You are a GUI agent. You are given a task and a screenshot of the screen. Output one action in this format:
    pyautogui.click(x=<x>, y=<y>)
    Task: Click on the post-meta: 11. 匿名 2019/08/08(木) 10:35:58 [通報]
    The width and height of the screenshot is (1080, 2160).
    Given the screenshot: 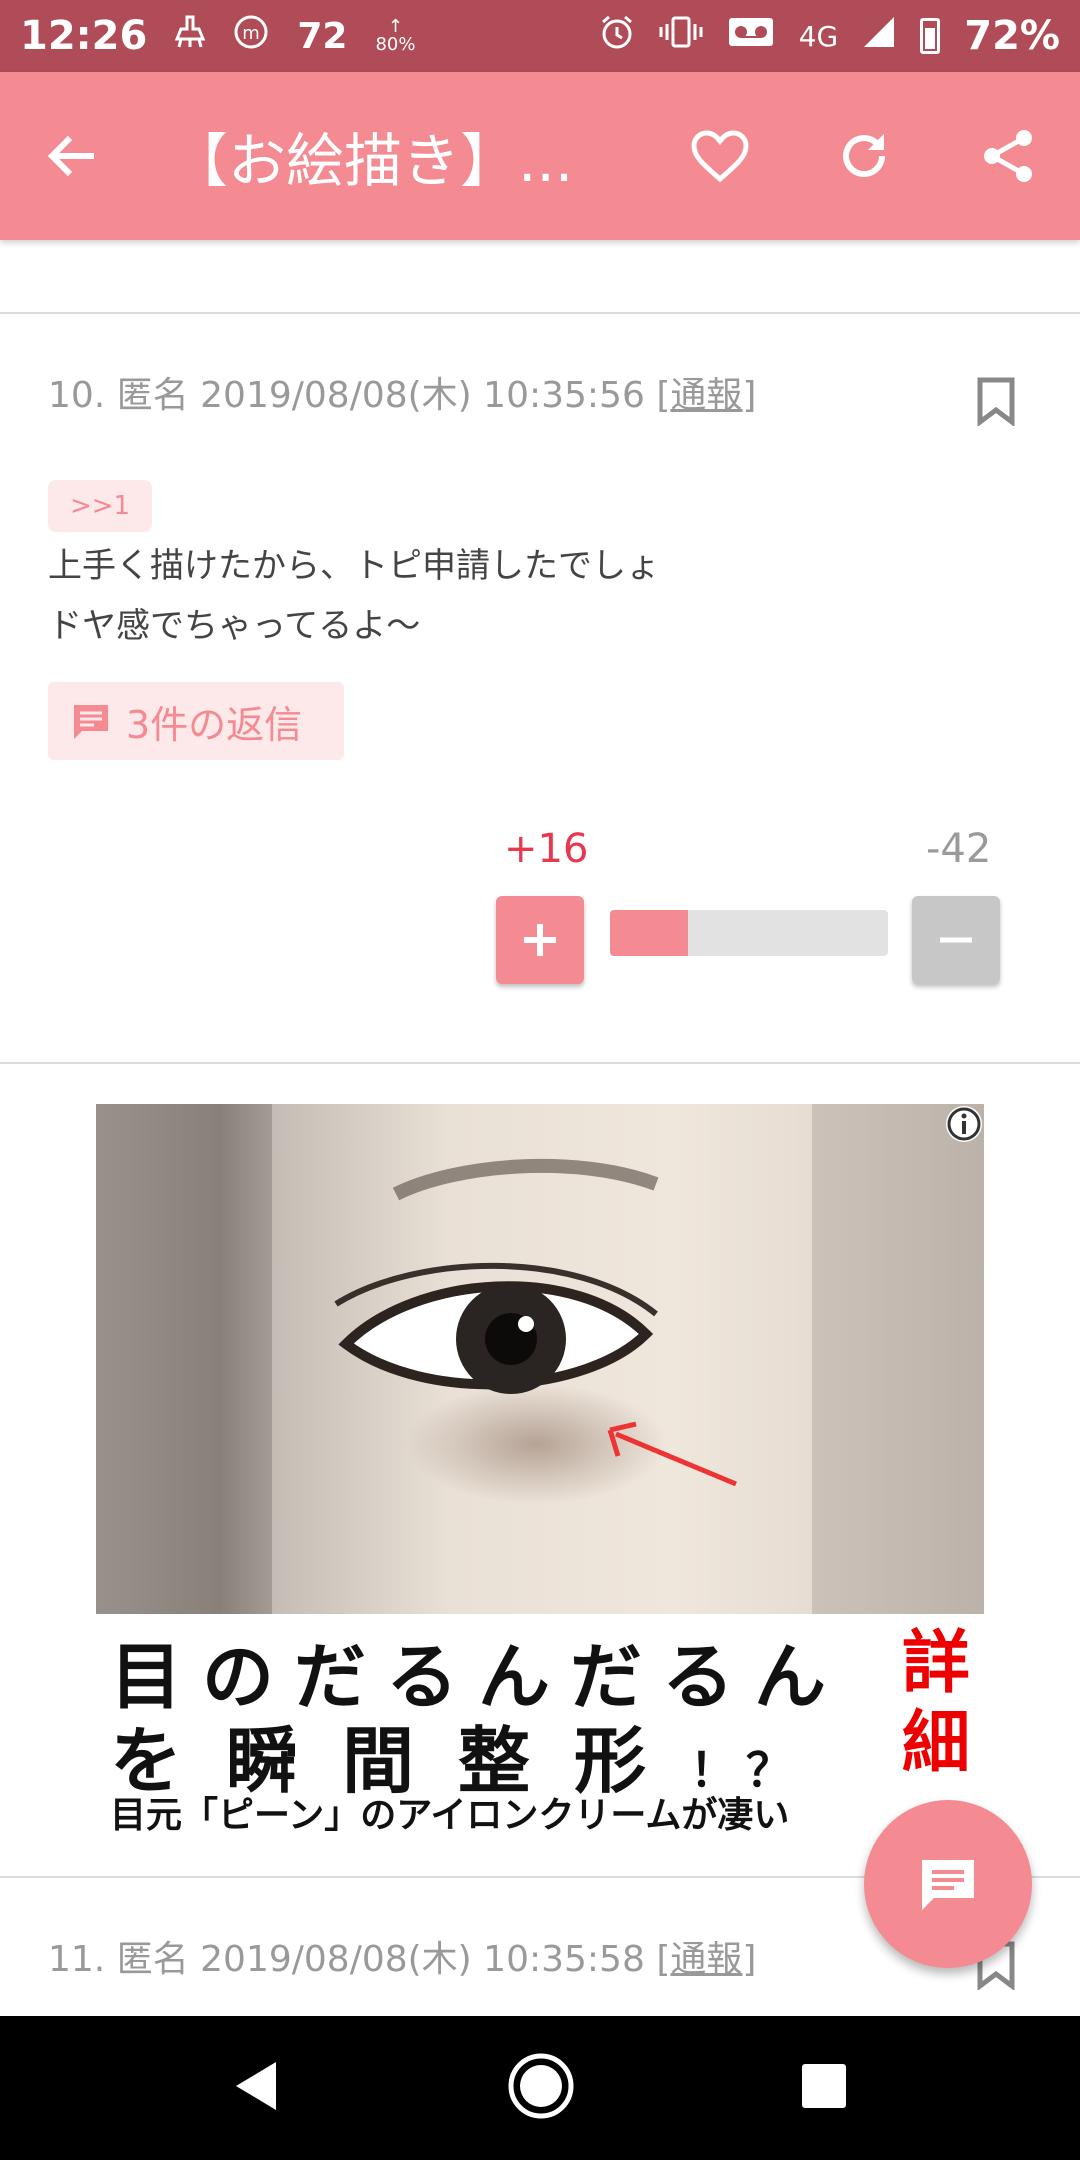 What is the action you would take?
    pyautogui.click(x=402, y=1956)
    